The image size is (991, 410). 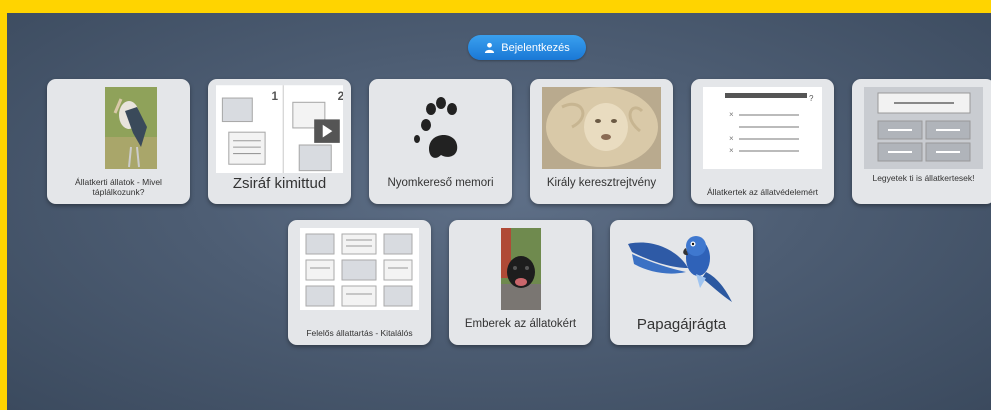 What do you see at coordinates (359, 269) in the screenshot?
I see `grid-layout-icon` at bounding box center [359, 269].